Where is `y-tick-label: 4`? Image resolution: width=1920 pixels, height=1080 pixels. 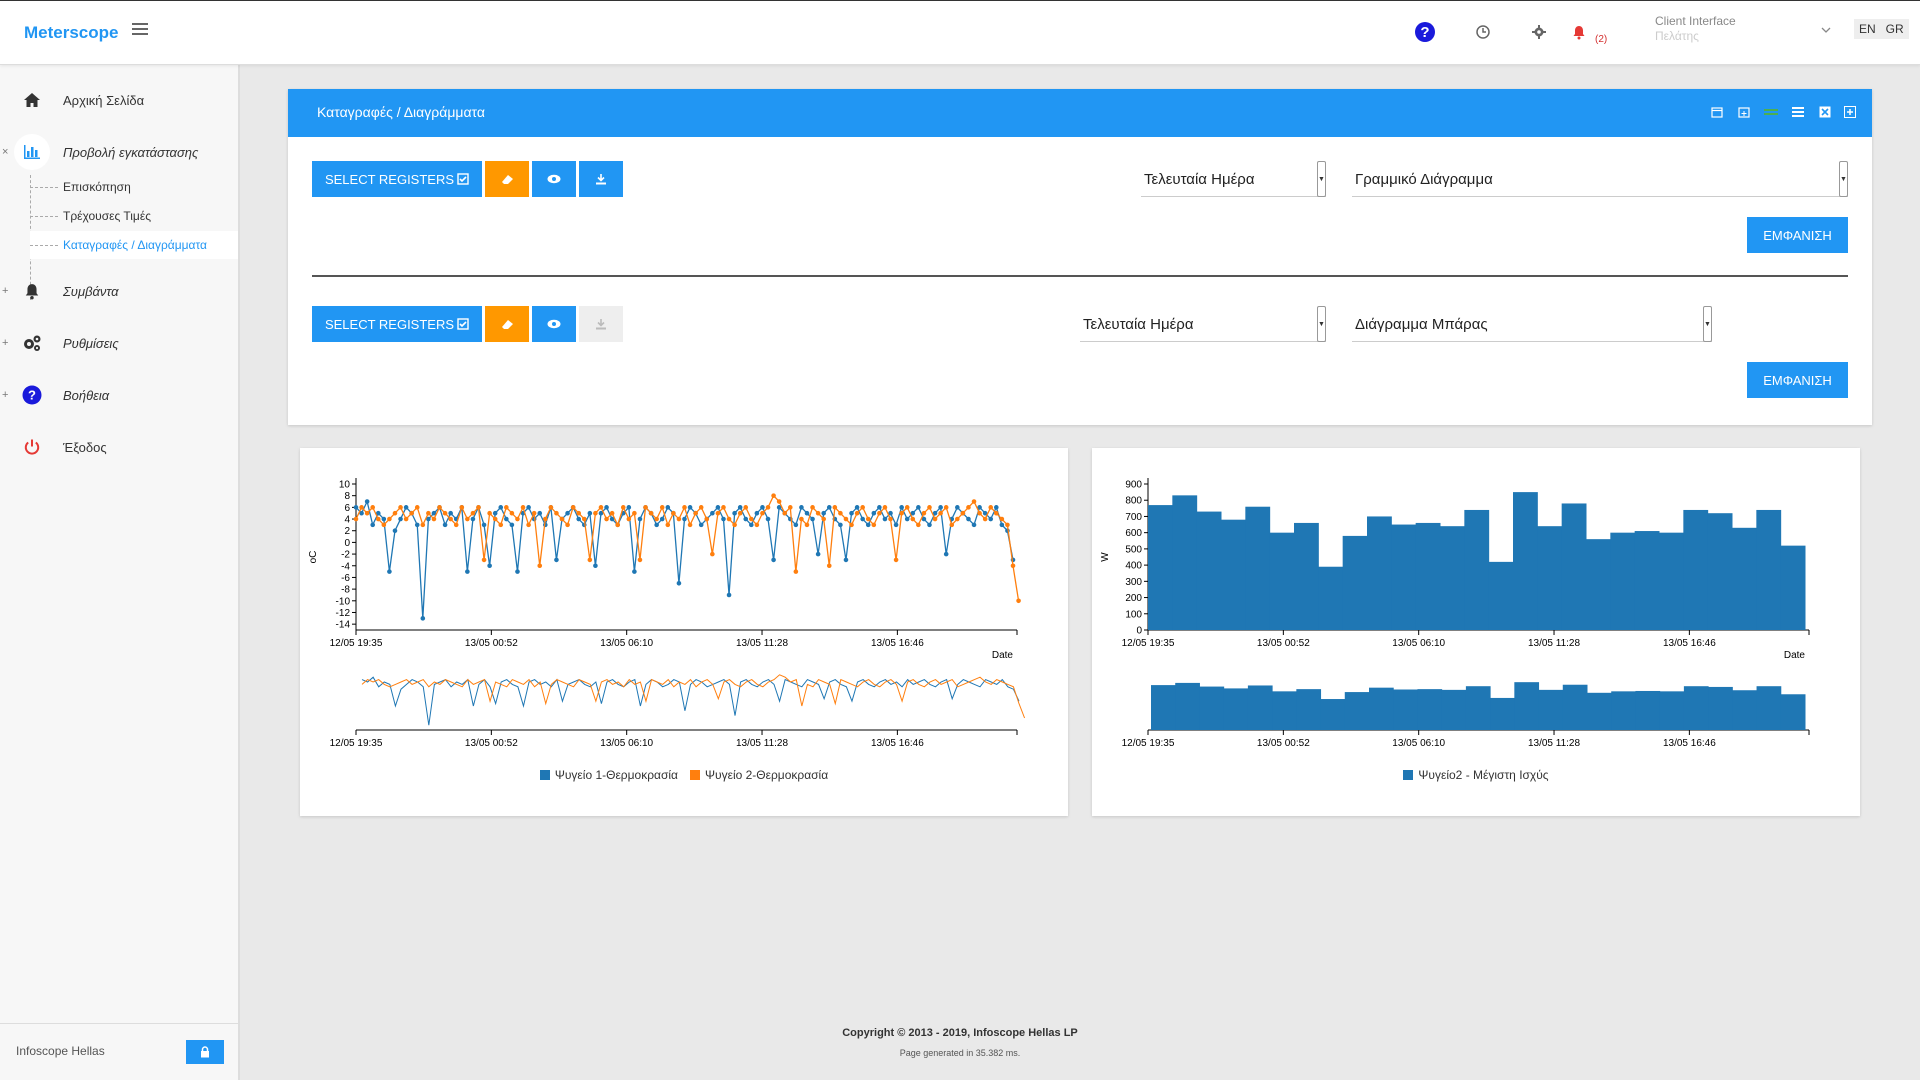 y-tick-label: 4 is located at coordinates (347, 520).